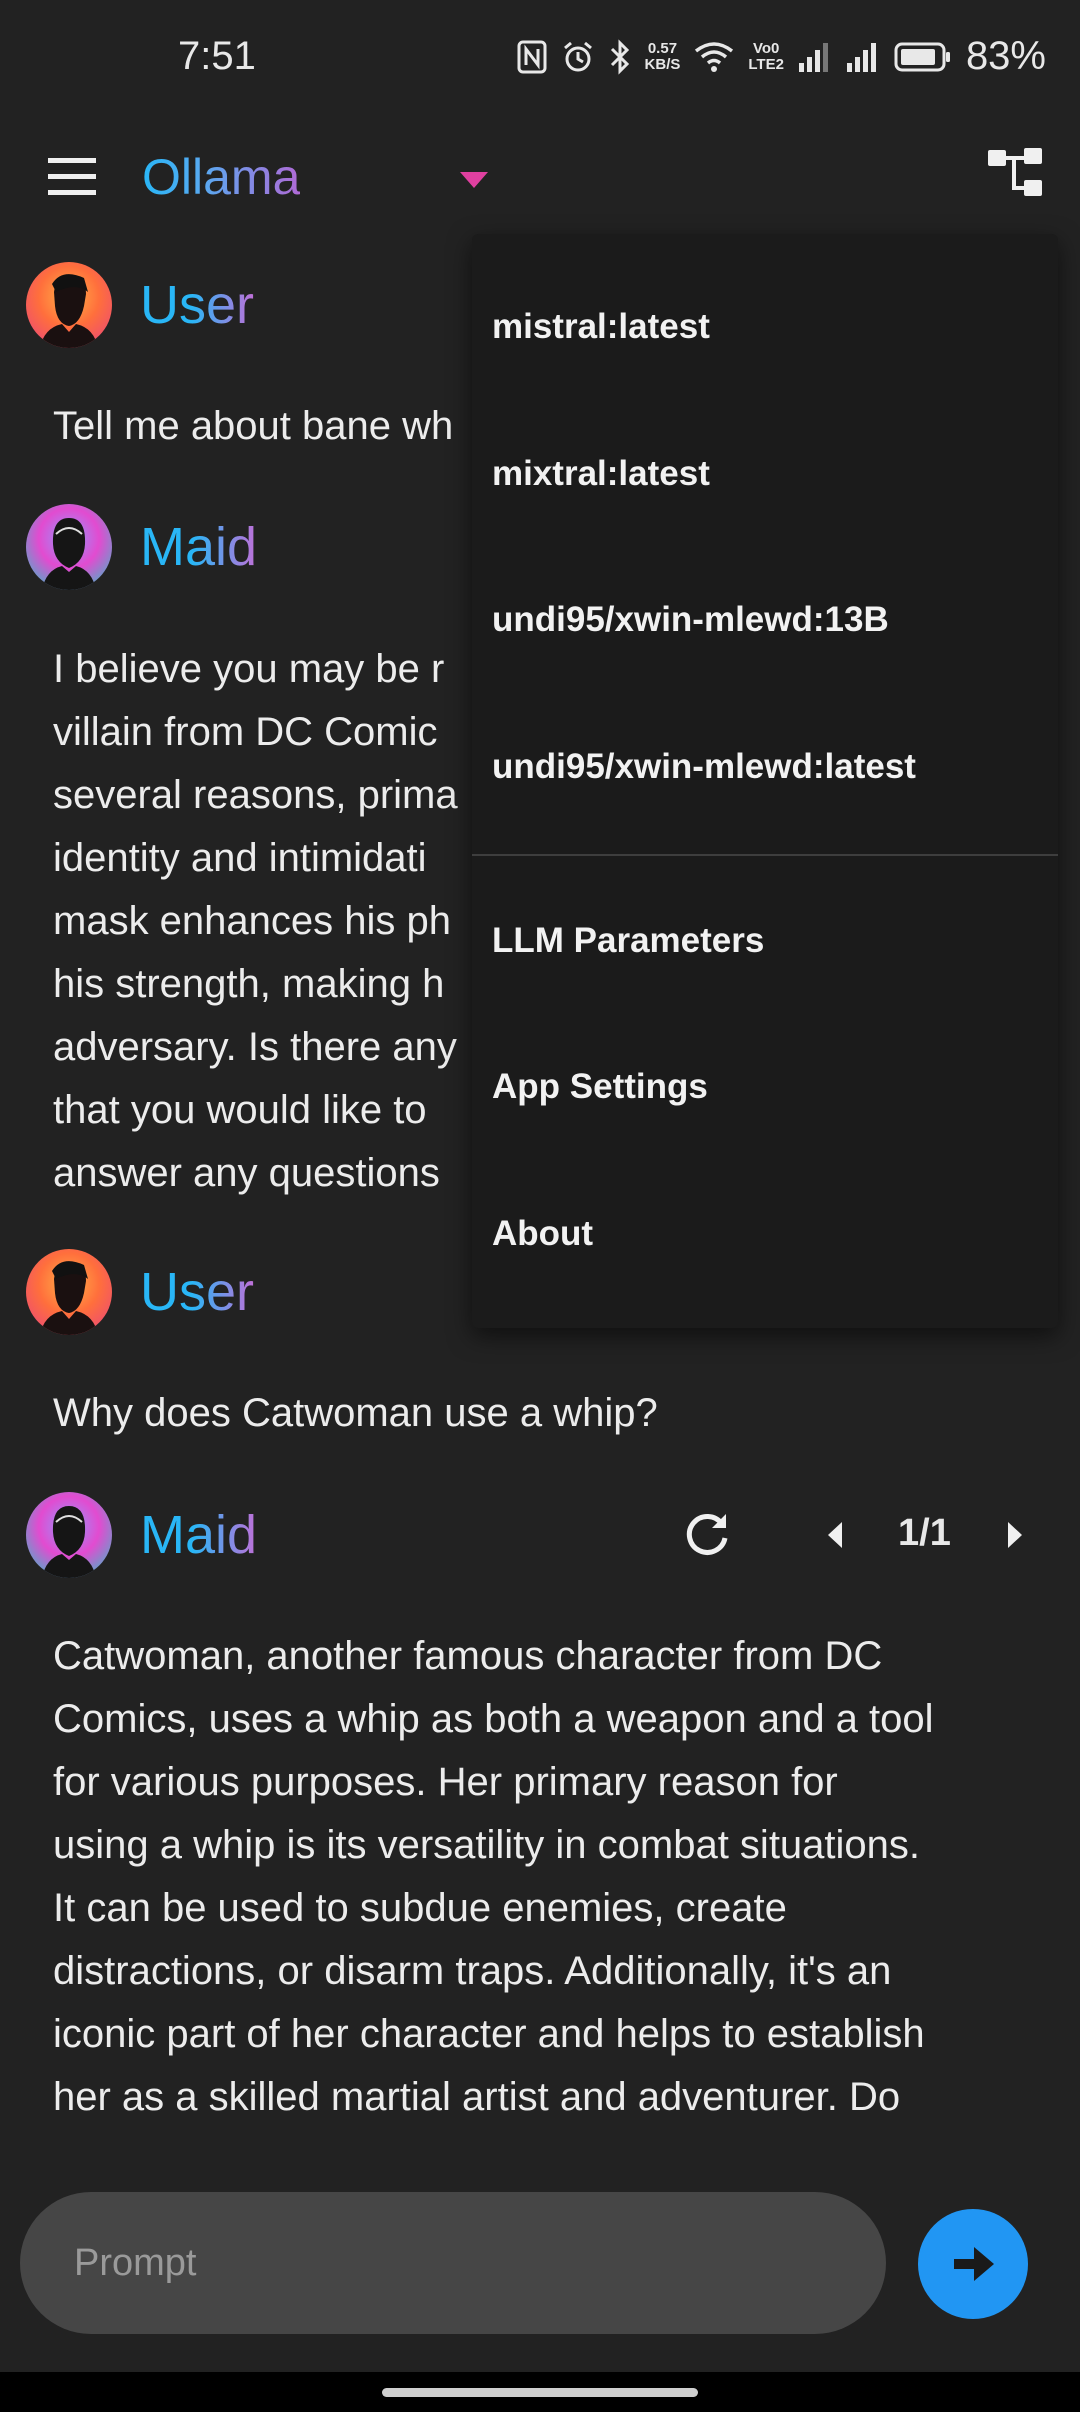  I want to click on prompt-field, so click(453, 2263).